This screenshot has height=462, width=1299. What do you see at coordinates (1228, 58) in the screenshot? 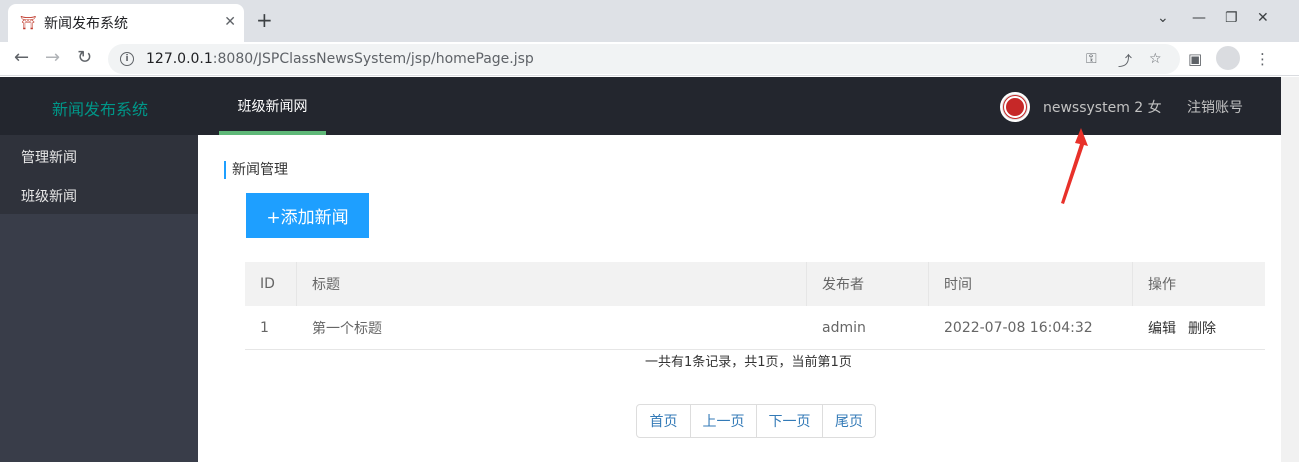
I see `profile-icon` at bounding box center [1228, 58].